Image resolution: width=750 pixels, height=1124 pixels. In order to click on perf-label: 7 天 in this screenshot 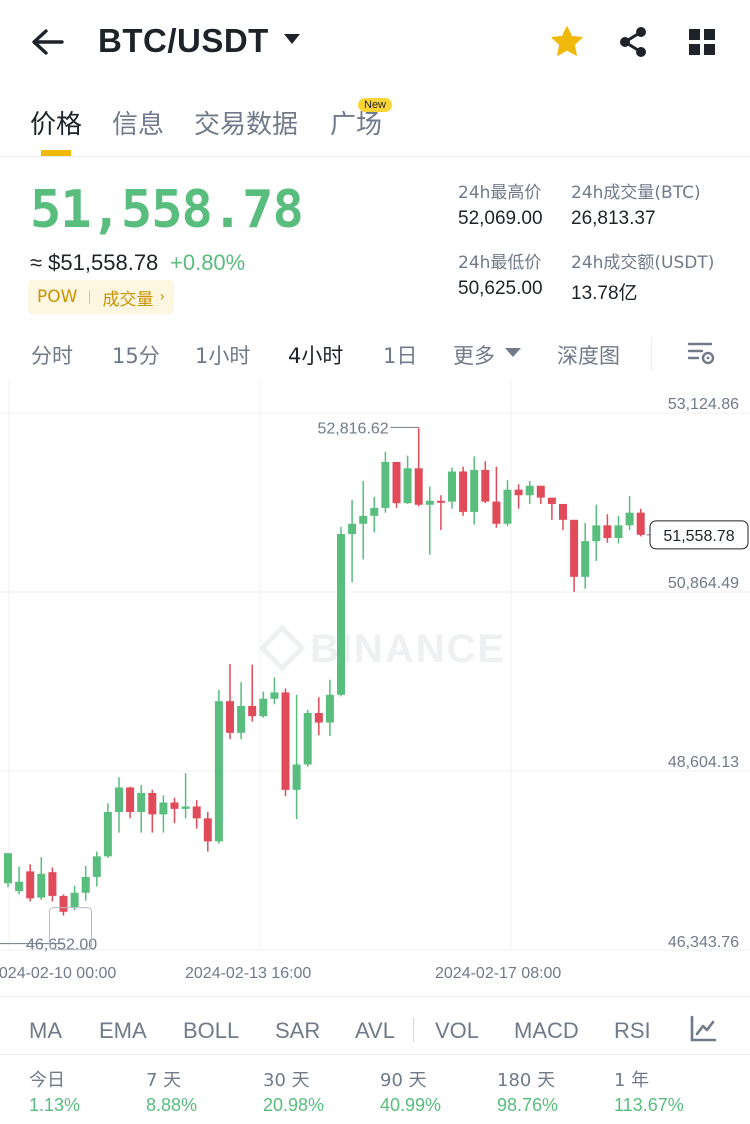, I will do `click(164, 1080)`.